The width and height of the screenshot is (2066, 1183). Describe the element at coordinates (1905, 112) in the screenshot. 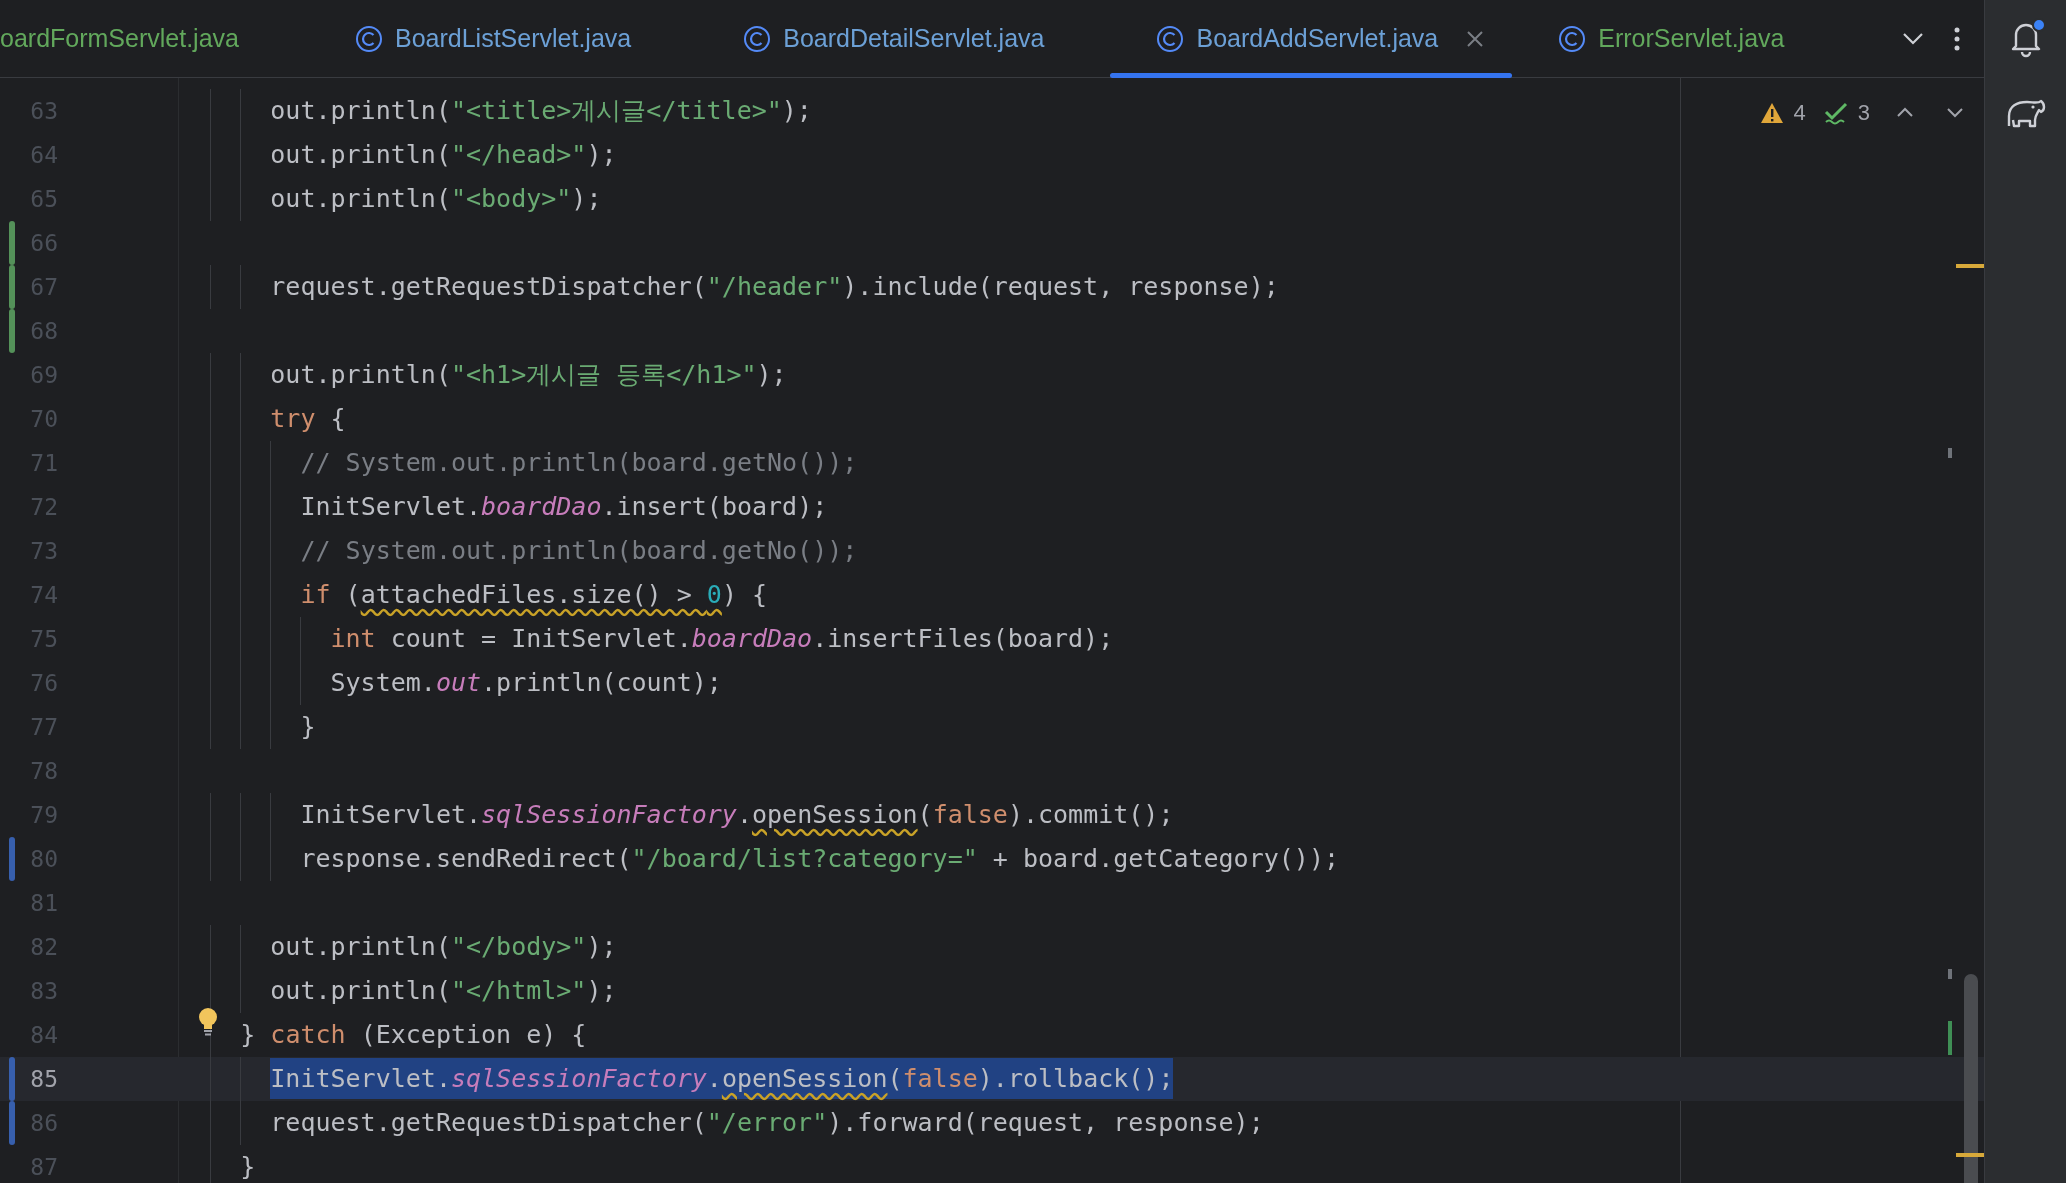

I see `chevron-up-icon` at that location.